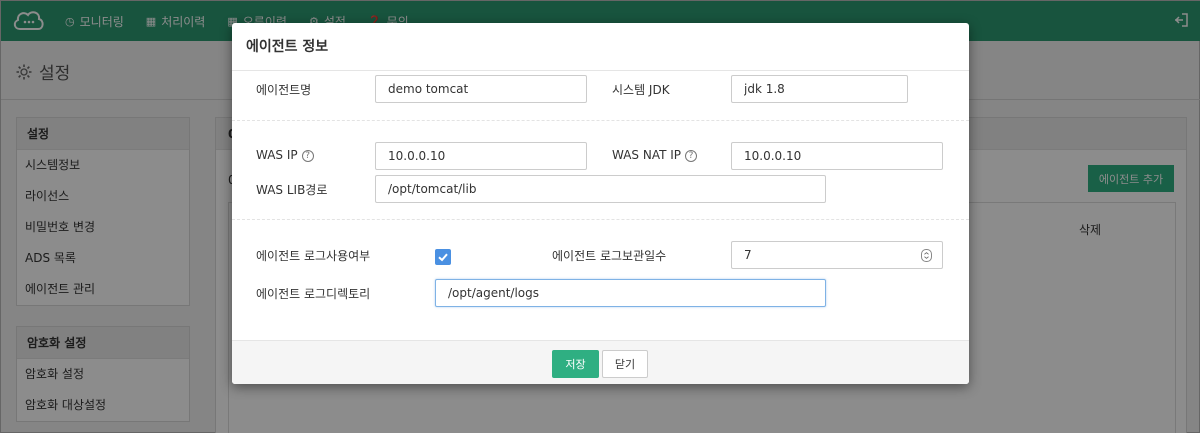 This screenshot has width=1200, height=433. Describe the element at coordinates (575, 364) in the screenshot. I see `save-button: 저장` at that location.